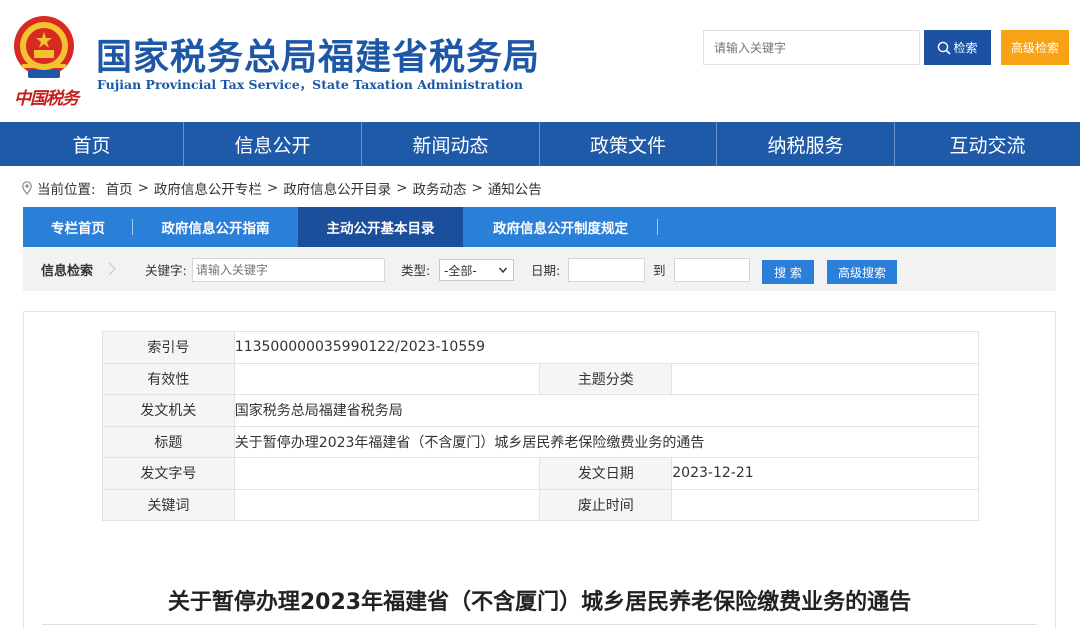 The image size is (1080, 629). Describe the element at coordinates (862, 272) in the screenshot. I see `advanced-search-button: 高级搜索` at that location.